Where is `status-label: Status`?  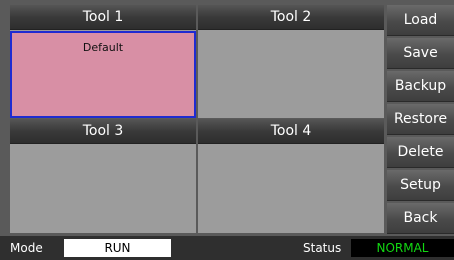
status-label: Status is located at coordinates (322, 248).